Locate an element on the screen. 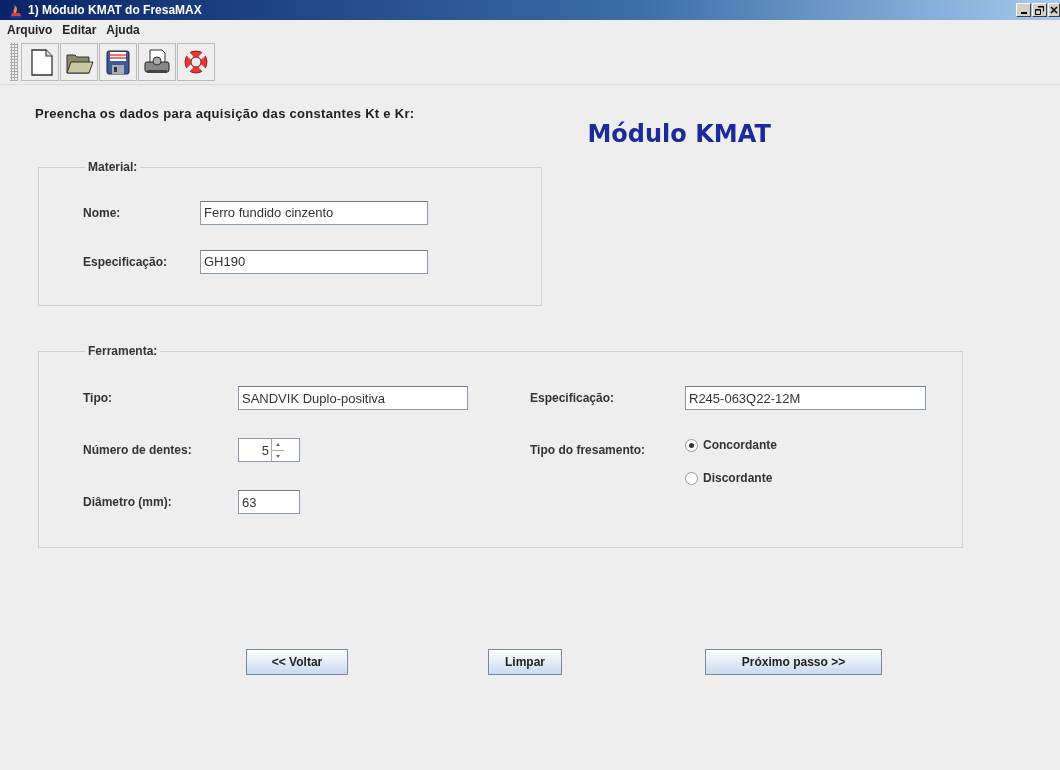  text-field: SANDVIK Duplo-positiva is located at coordinates (353, 398).